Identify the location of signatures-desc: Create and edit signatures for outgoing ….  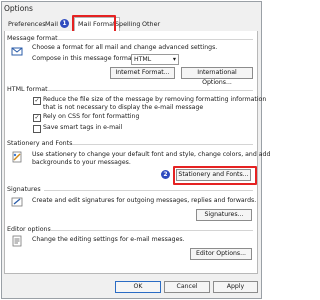
(144, 200).